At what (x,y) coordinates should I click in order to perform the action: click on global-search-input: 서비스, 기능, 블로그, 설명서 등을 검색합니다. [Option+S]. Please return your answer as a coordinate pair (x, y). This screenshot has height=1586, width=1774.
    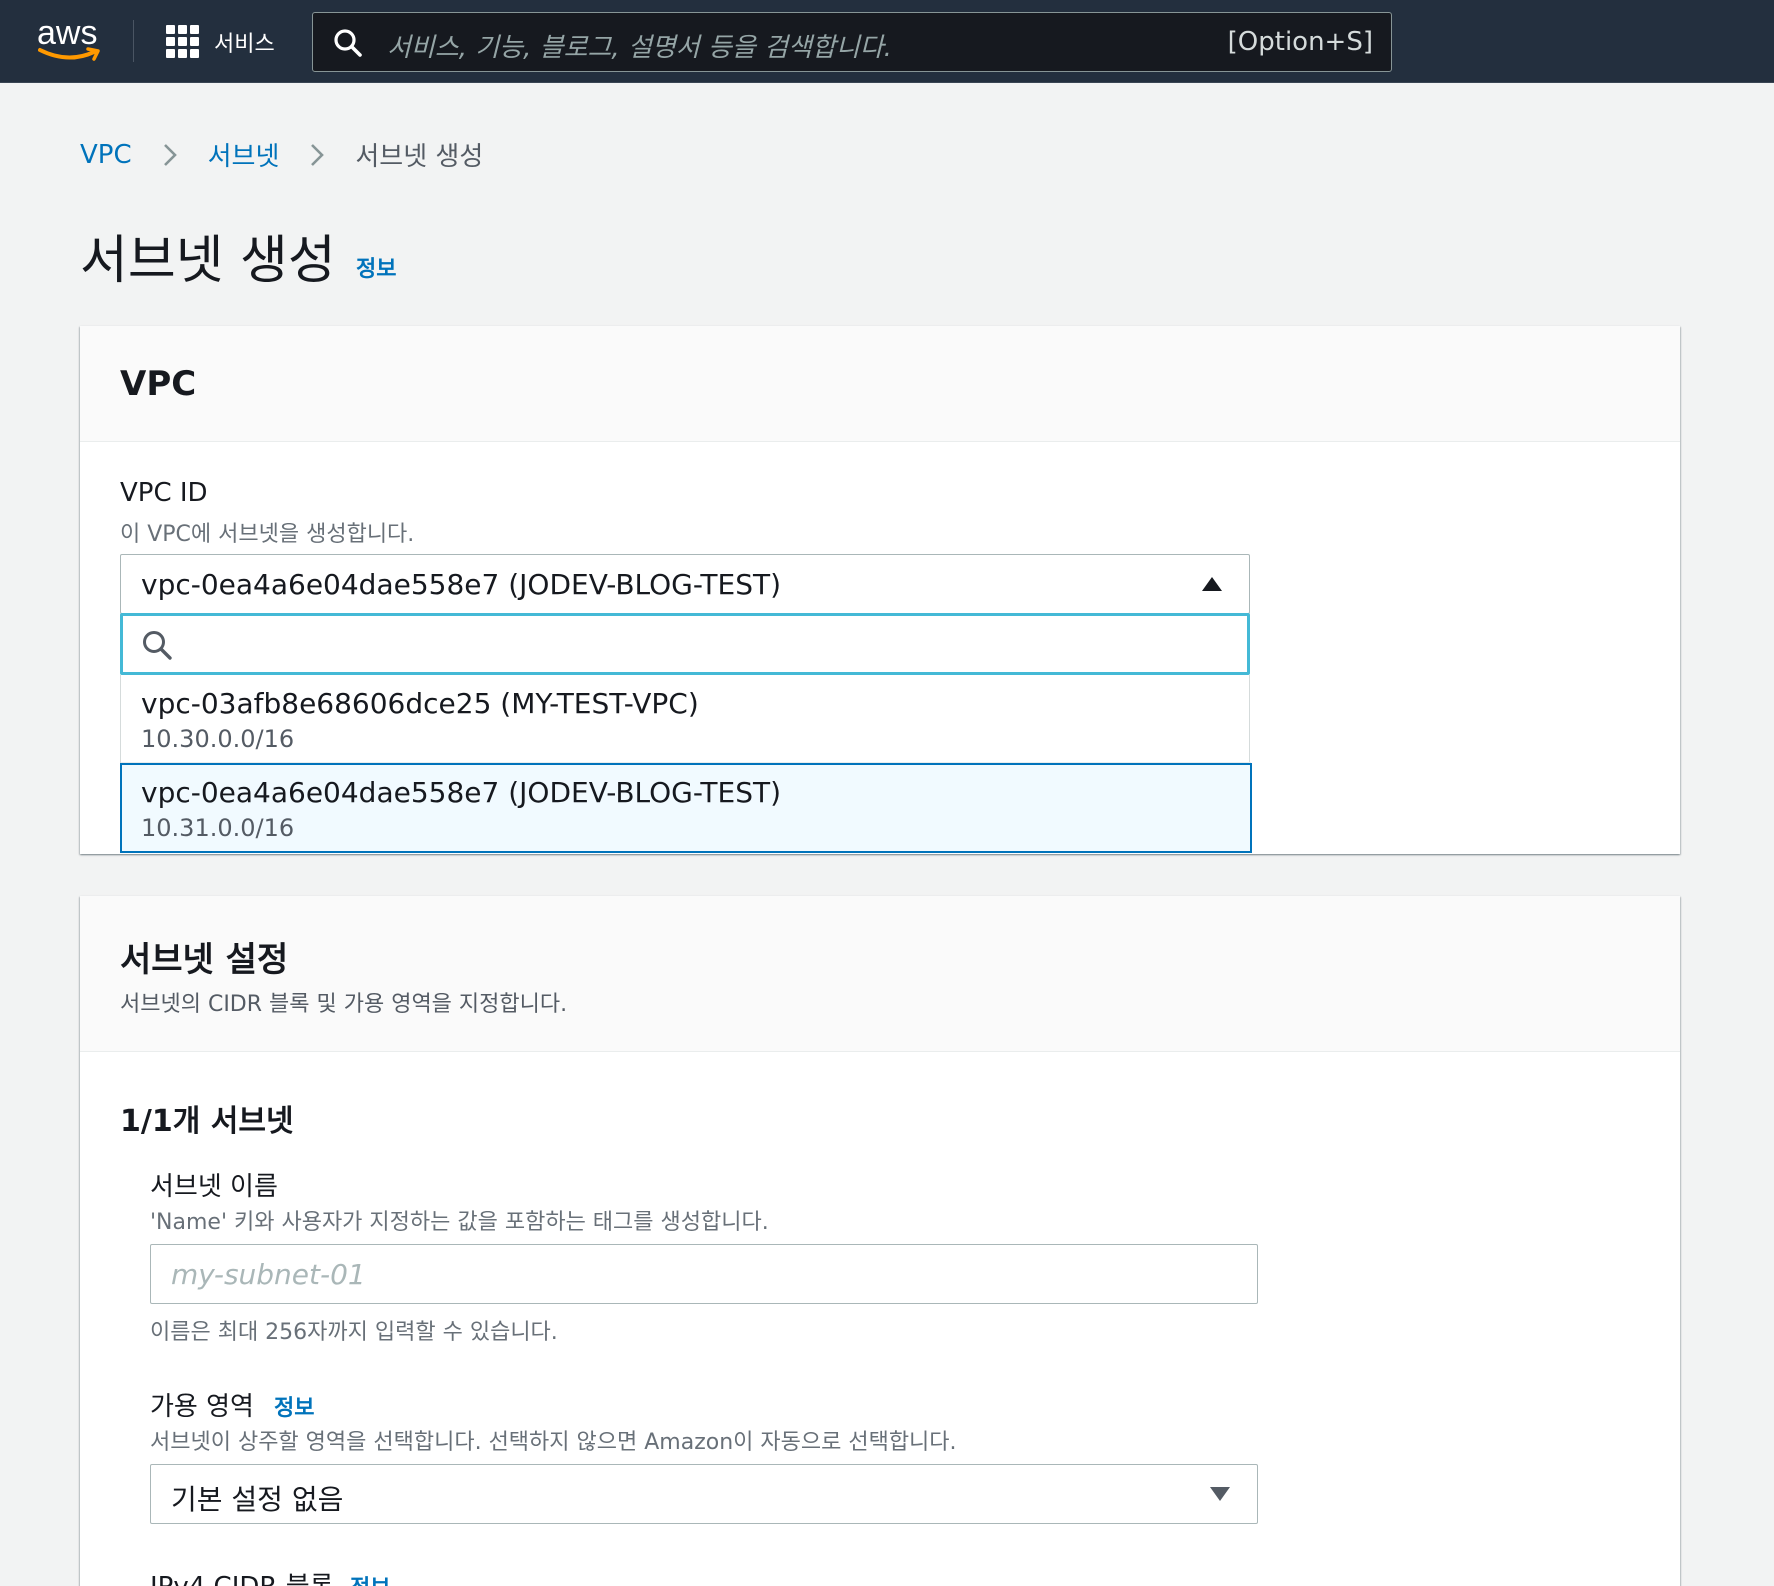
    Looking at the image, I should click on (852, 42).